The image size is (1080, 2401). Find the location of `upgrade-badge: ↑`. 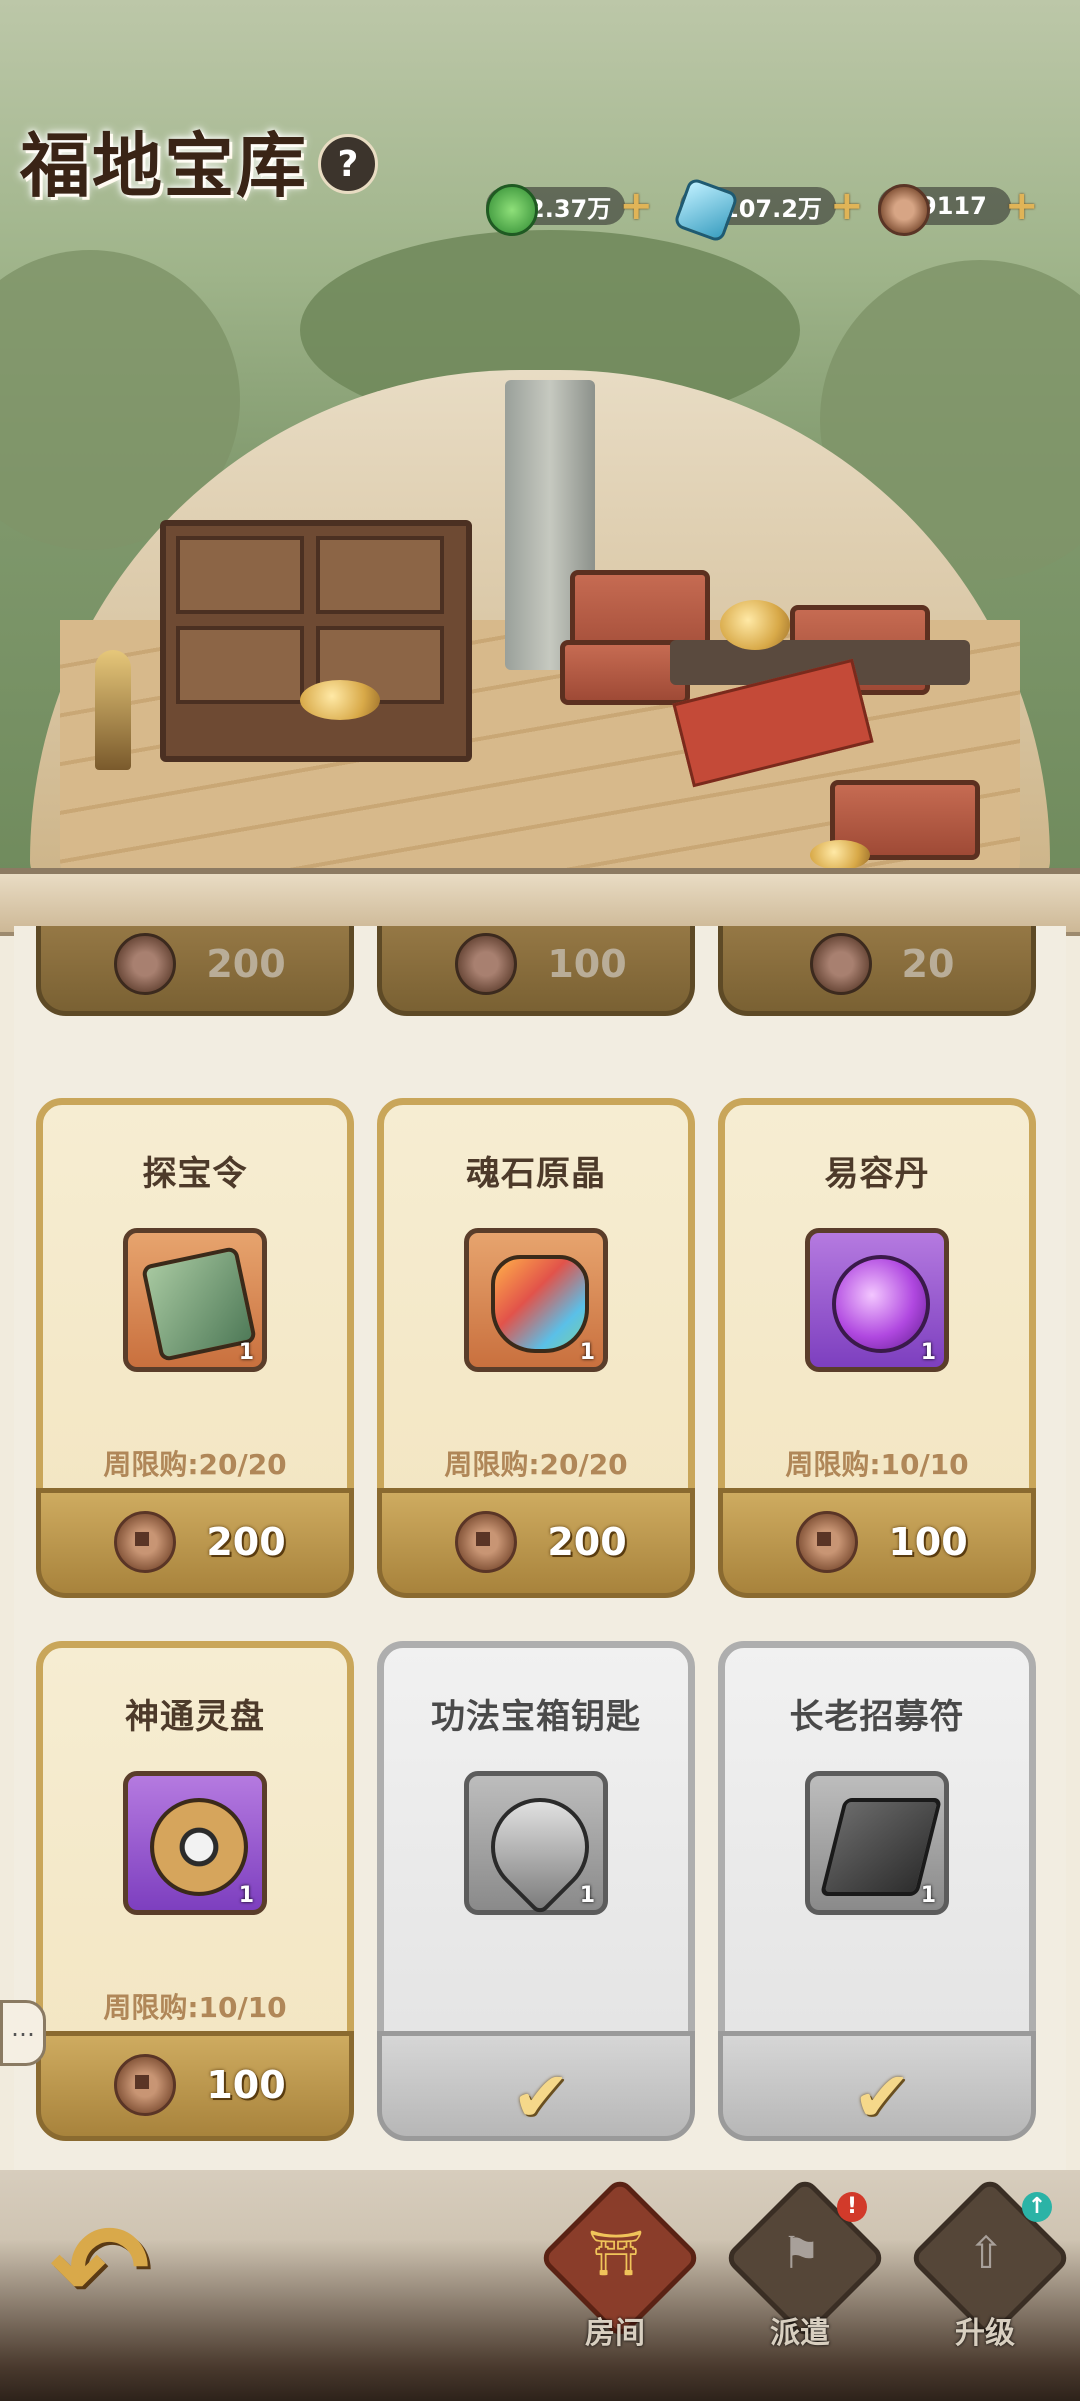

upgrade-badge: ↑ is located at coordinates (1037, 2207).